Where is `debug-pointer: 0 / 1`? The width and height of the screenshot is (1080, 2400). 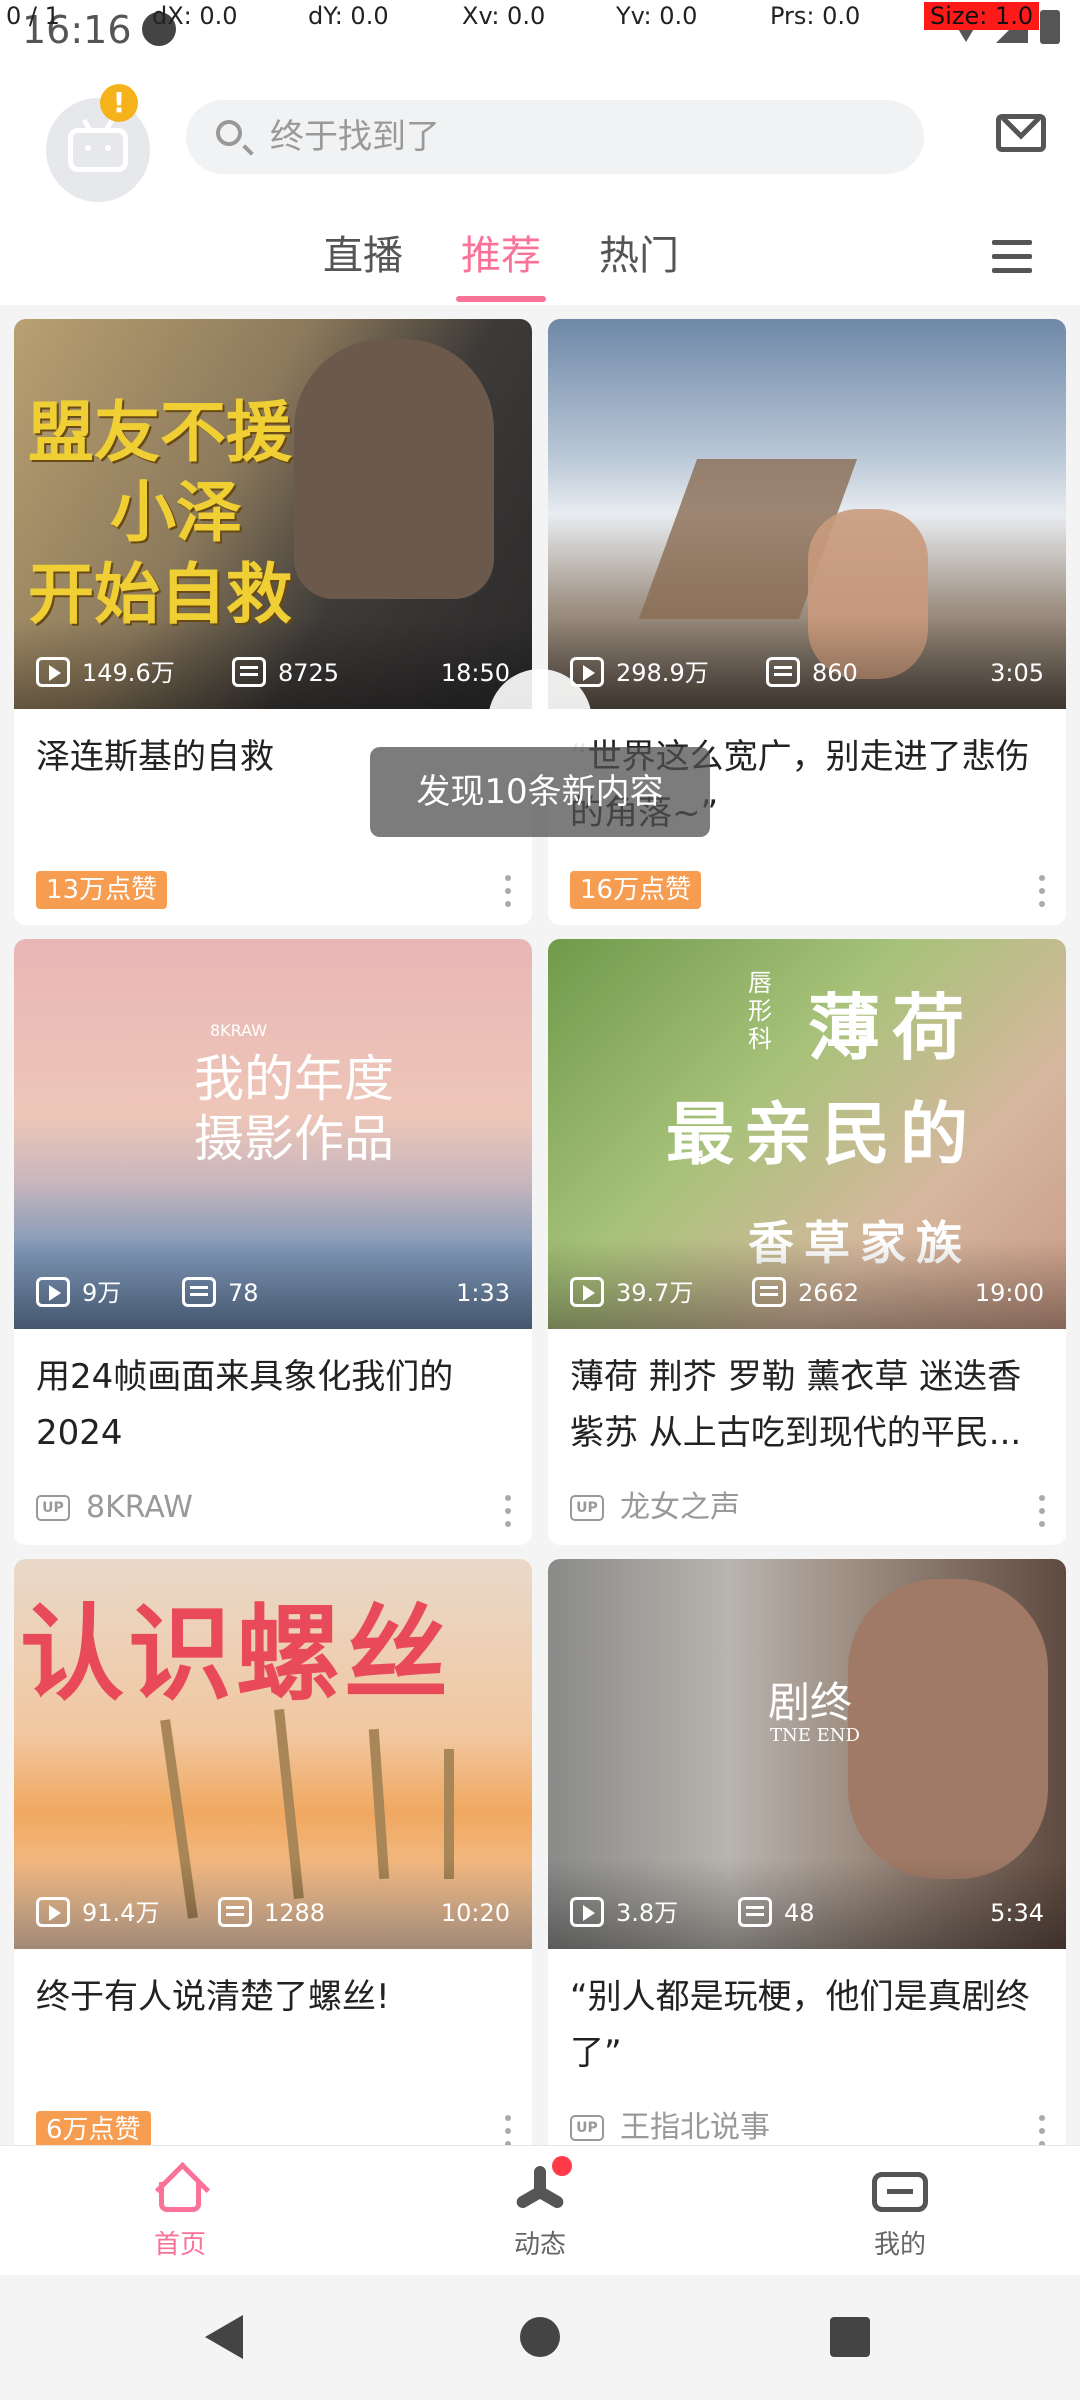
debug-pointer: 0 / 1 is located at coordinates (33, 16).